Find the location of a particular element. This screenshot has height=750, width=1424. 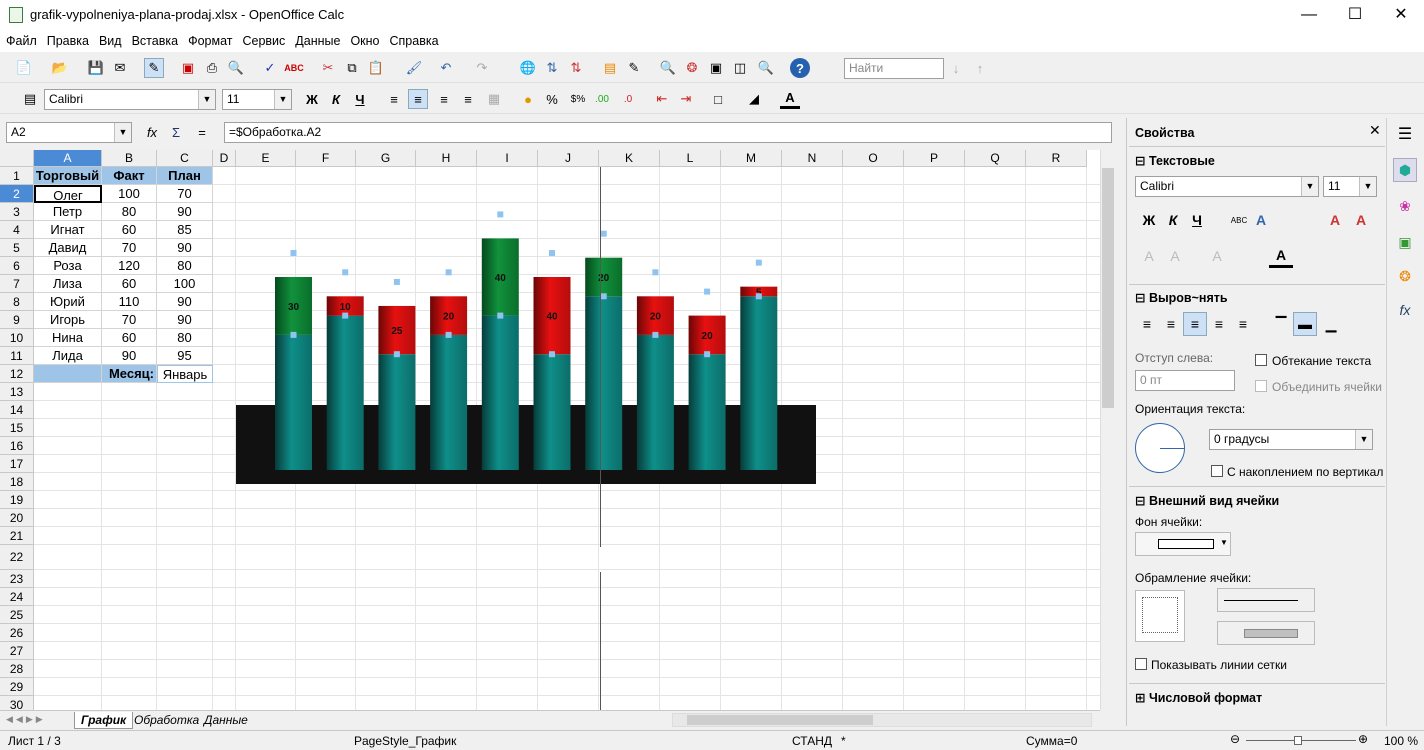

row-header-26: 26 is located at coordinates (17, 633).